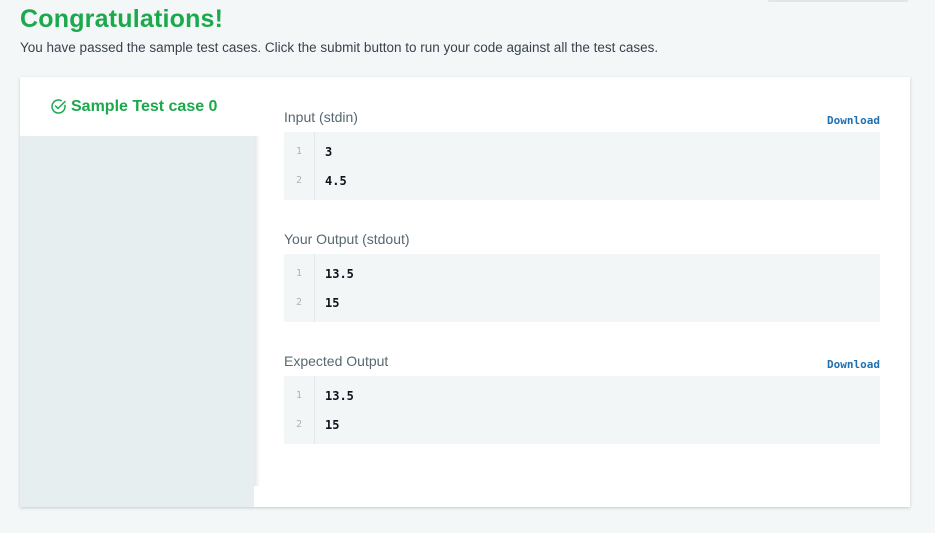 The image size is (935, 533). Describe the element at coordinates (853, 364) in the screenshot. I see `expected-download-link: Download` at that location.